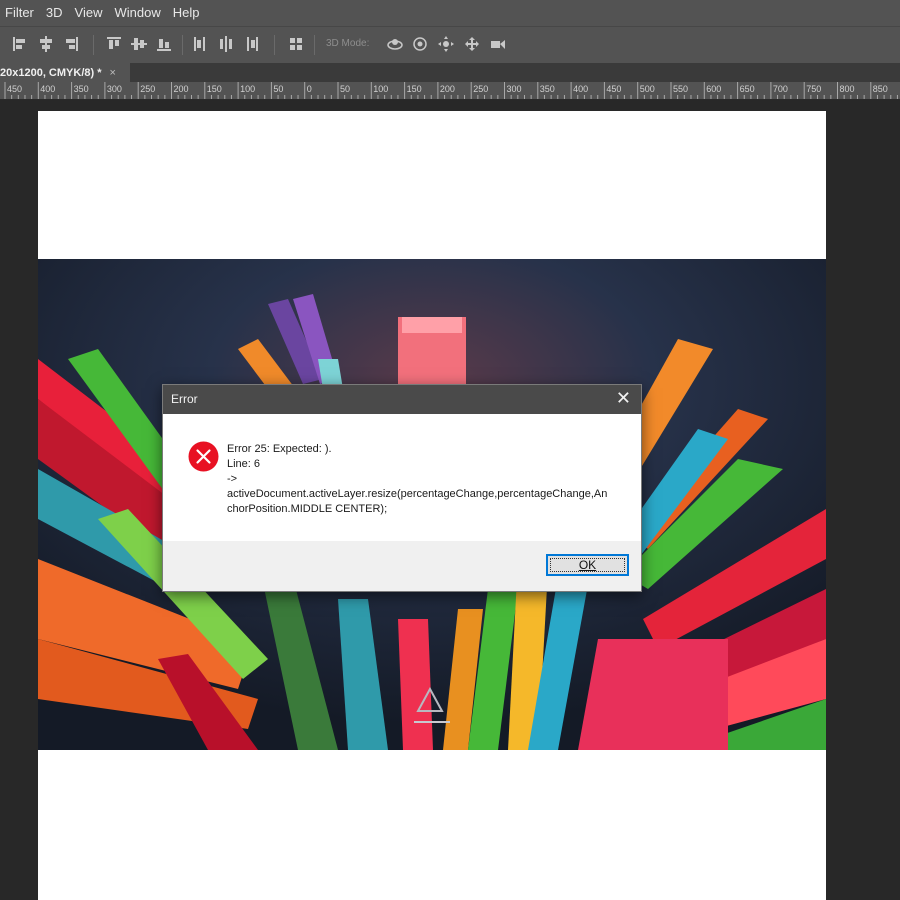  I want to click on menu-3d: 3D, so click(54, 13).